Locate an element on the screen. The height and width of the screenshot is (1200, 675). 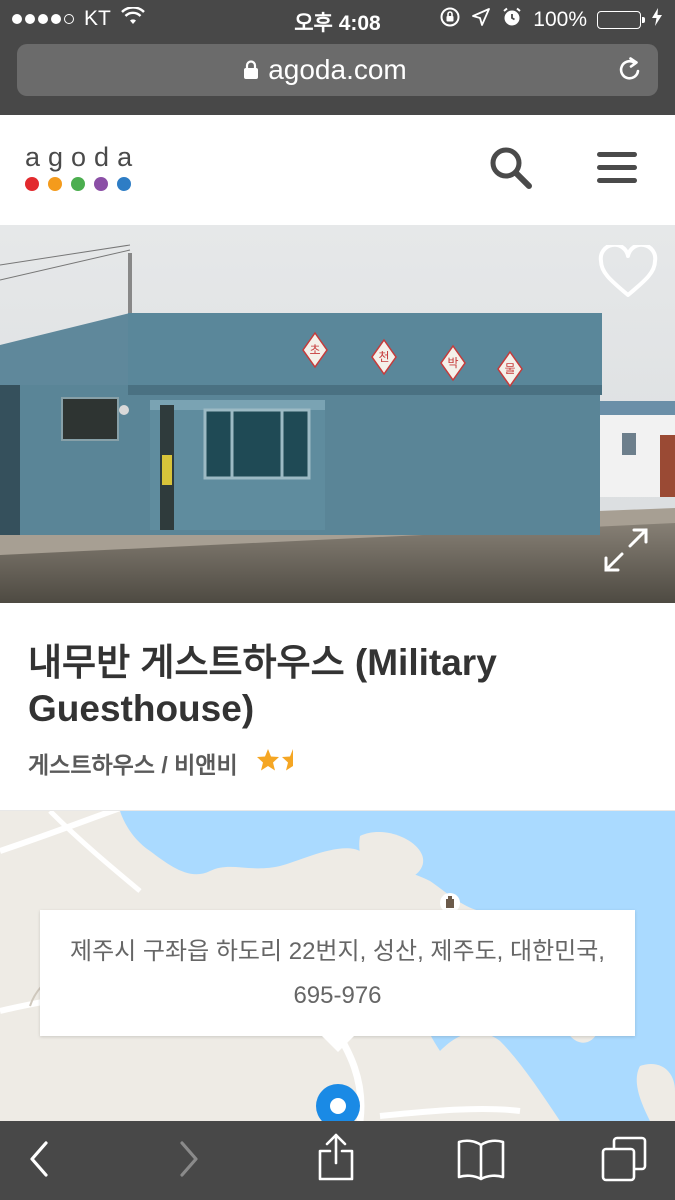
url-text: agoda.com is located at coordinates (337, 69).